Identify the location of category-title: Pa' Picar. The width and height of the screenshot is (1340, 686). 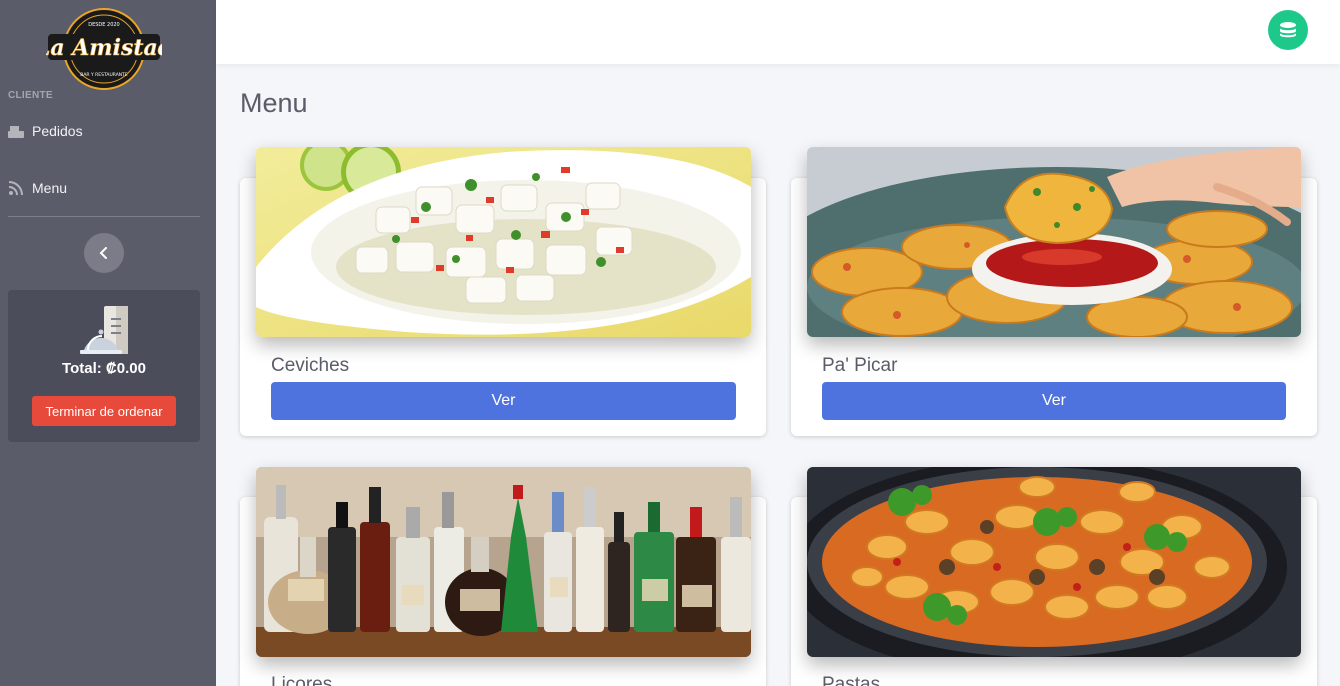
(860, 365).